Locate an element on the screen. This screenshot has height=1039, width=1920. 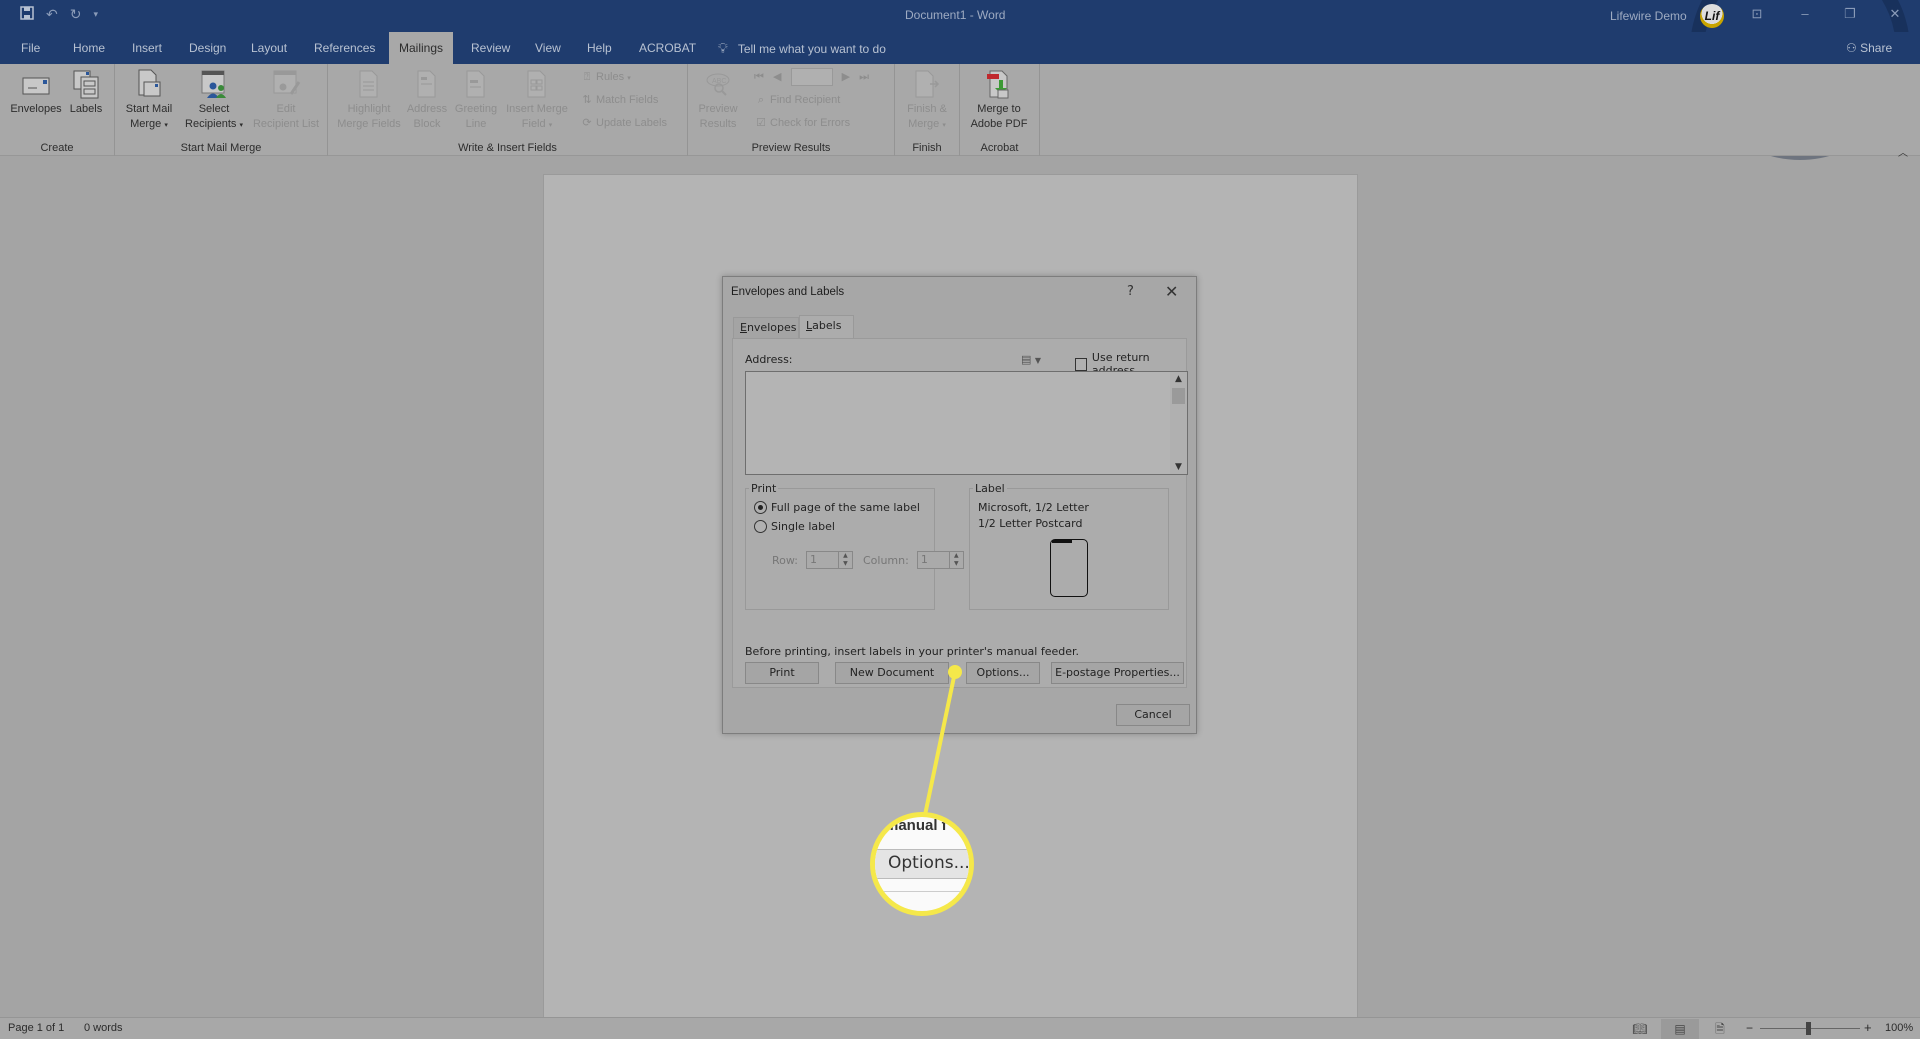
avatar: Lif is located at coordinates (1712, 16).